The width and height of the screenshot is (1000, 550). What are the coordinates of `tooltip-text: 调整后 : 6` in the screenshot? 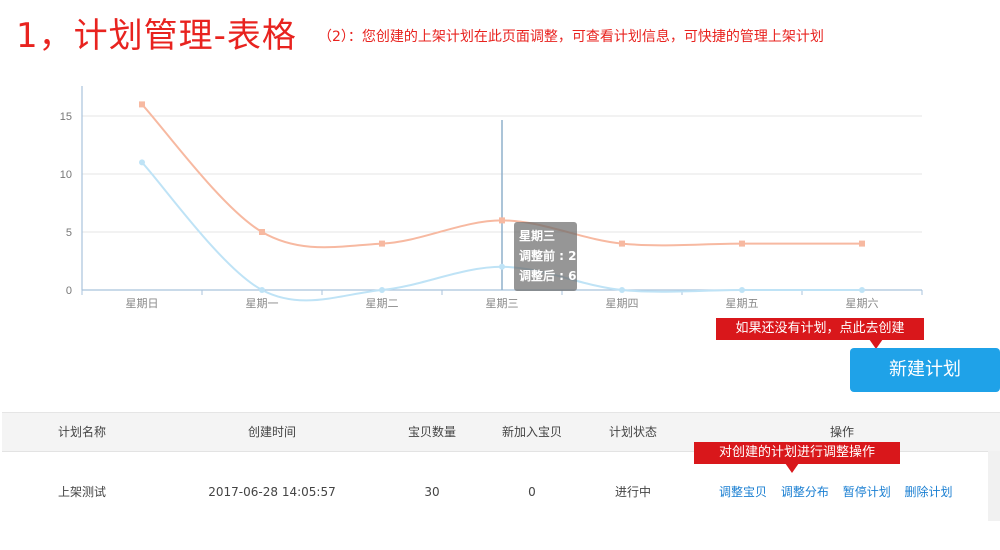 It's located at (548, 275).